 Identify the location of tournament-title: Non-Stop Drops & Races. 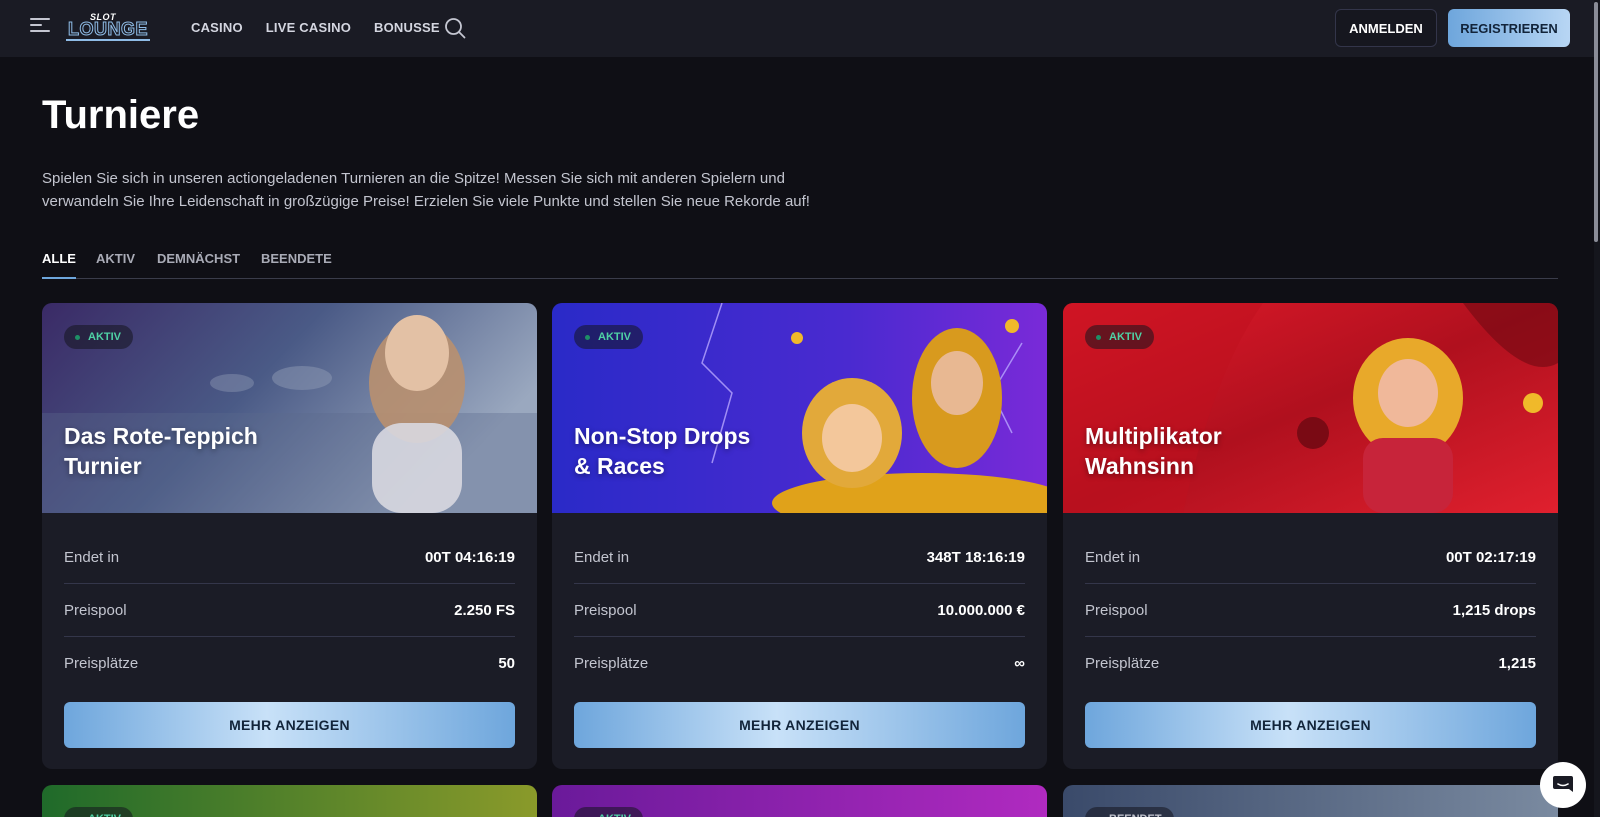
(704, 451).